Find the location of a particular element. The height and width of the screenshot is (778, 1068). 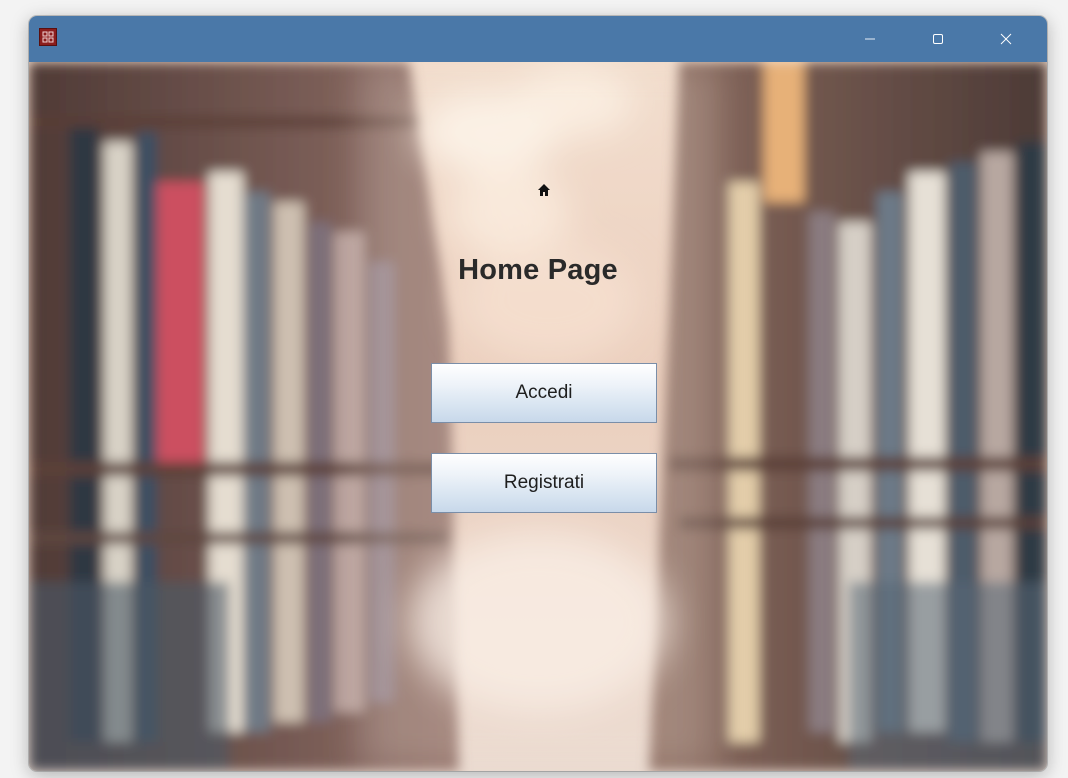

close-button is located at coordinates (1006, 39).